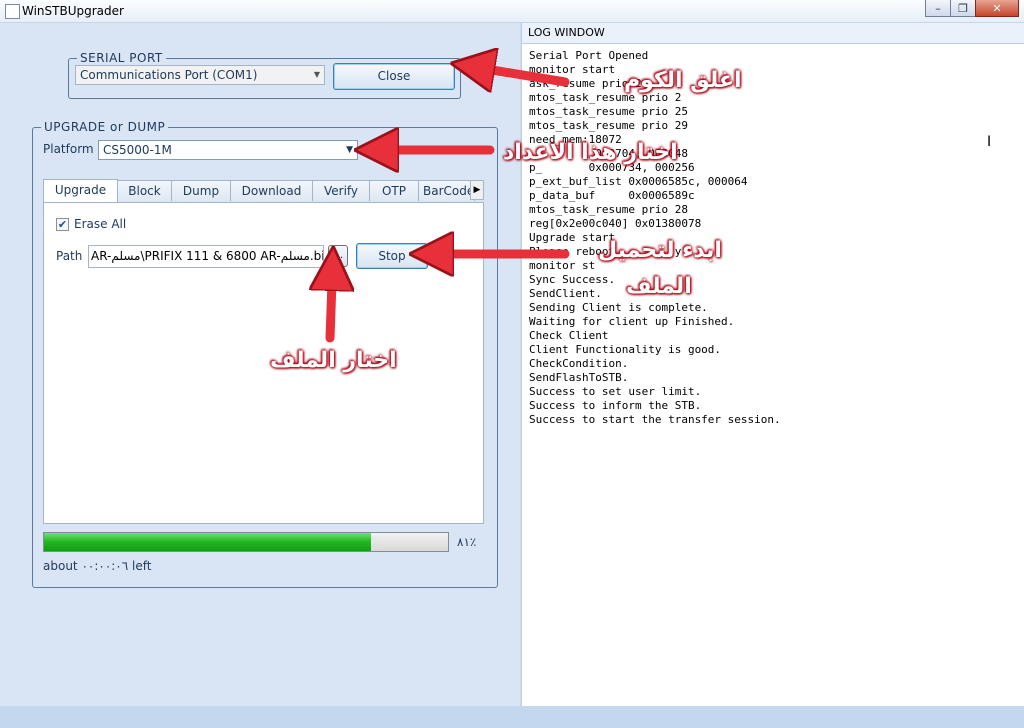  What do you see at coordinates (333, 360) in the screenshot?
I see `annotation-choose-file: اختار الملف` at bounding box center [333, 360].